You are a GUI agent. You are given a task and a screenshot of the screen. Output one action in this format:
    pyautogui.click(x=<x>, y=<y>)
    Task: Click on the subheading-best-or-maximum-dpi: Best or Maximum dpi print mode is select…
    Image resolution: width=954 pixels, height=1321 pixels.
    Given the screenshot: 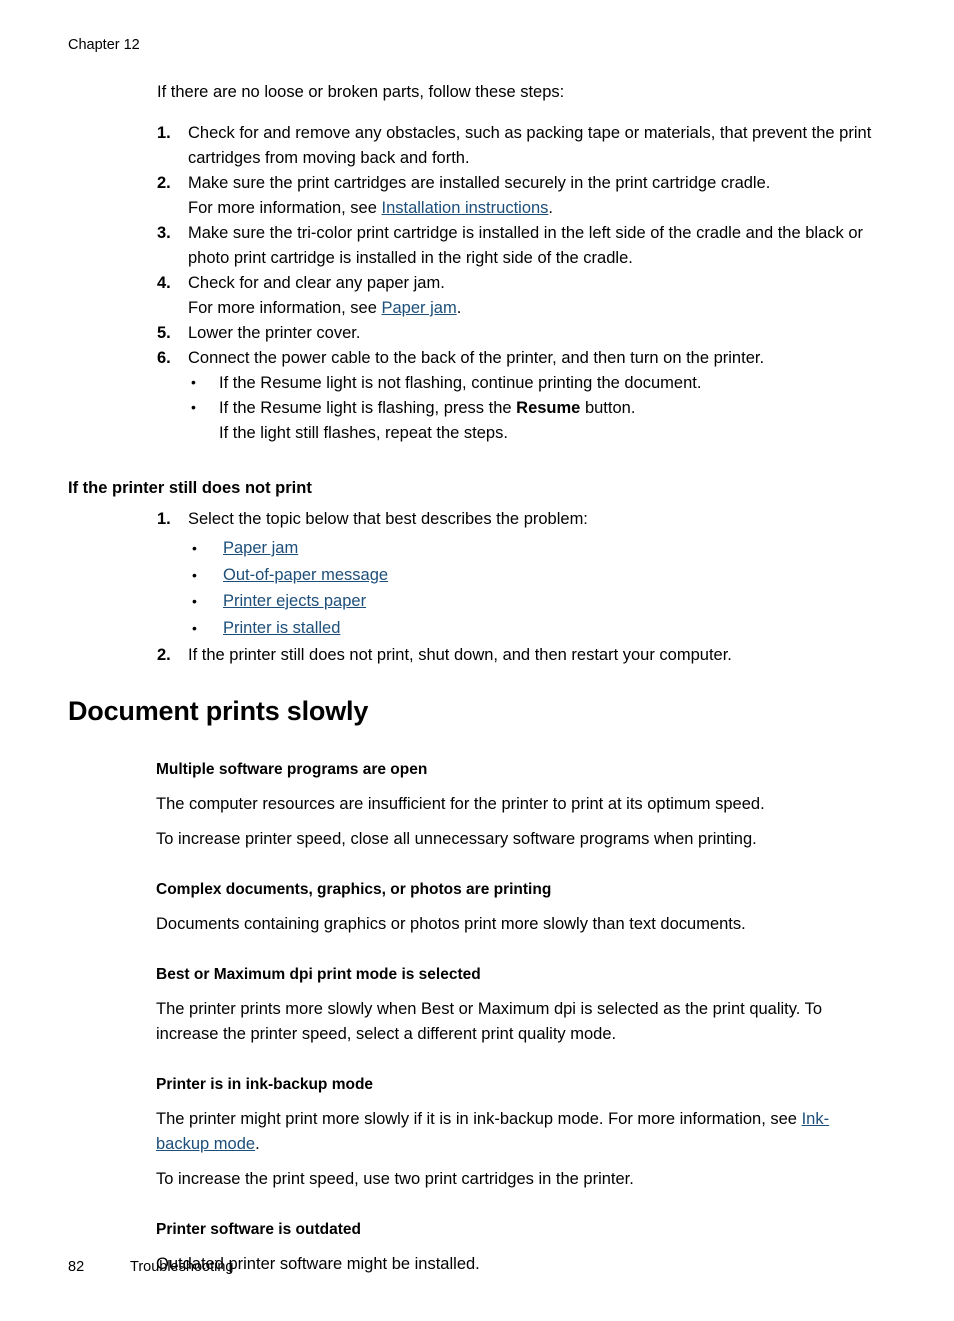 What is the action you would take?
    pyautogui.click(x=318, y=974)
    